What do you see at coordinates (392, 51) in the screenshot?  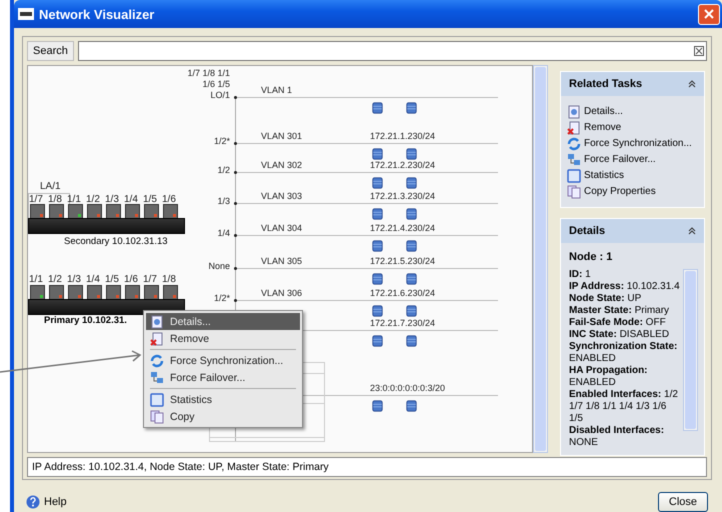 I see `search-field` at bounding box center [392, 51].